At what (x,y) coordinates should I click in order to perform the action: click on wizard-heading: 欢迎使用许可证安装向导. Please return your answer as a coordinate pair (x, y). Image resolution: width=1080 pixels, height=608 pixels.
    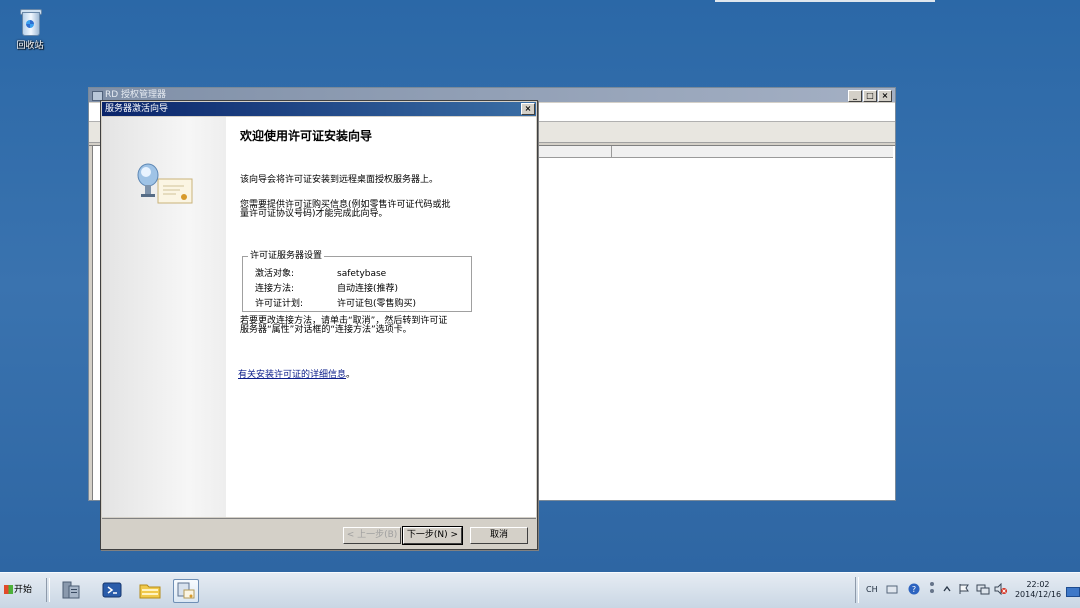
    Looking at the image, I should click on (306, 136).